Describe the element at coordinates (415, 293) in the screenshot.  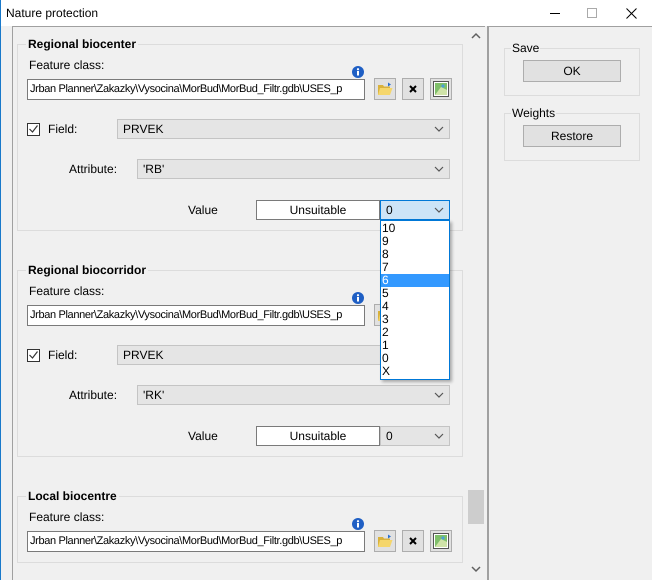
I see `dropdown-option: 5` at that location.